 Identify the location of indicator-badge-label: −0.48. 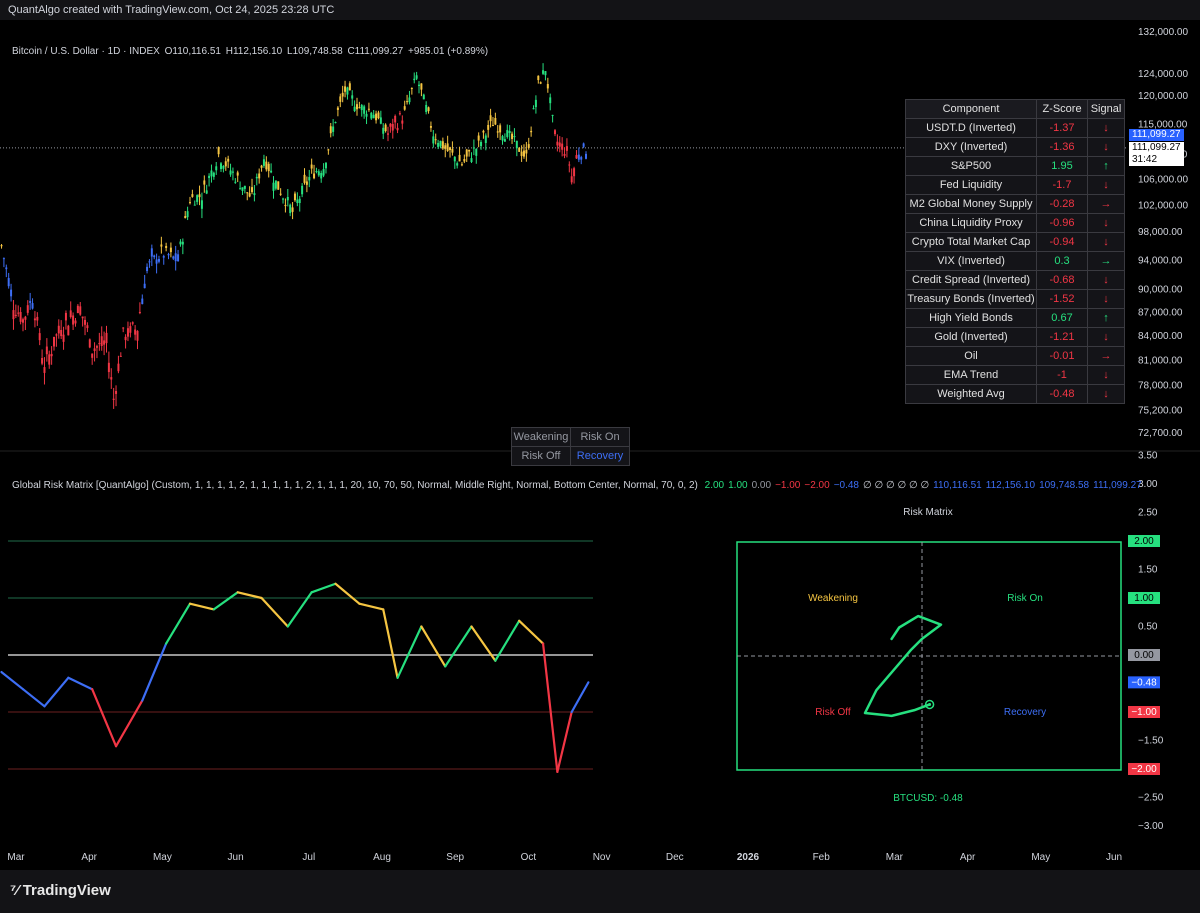
(1144, 682).